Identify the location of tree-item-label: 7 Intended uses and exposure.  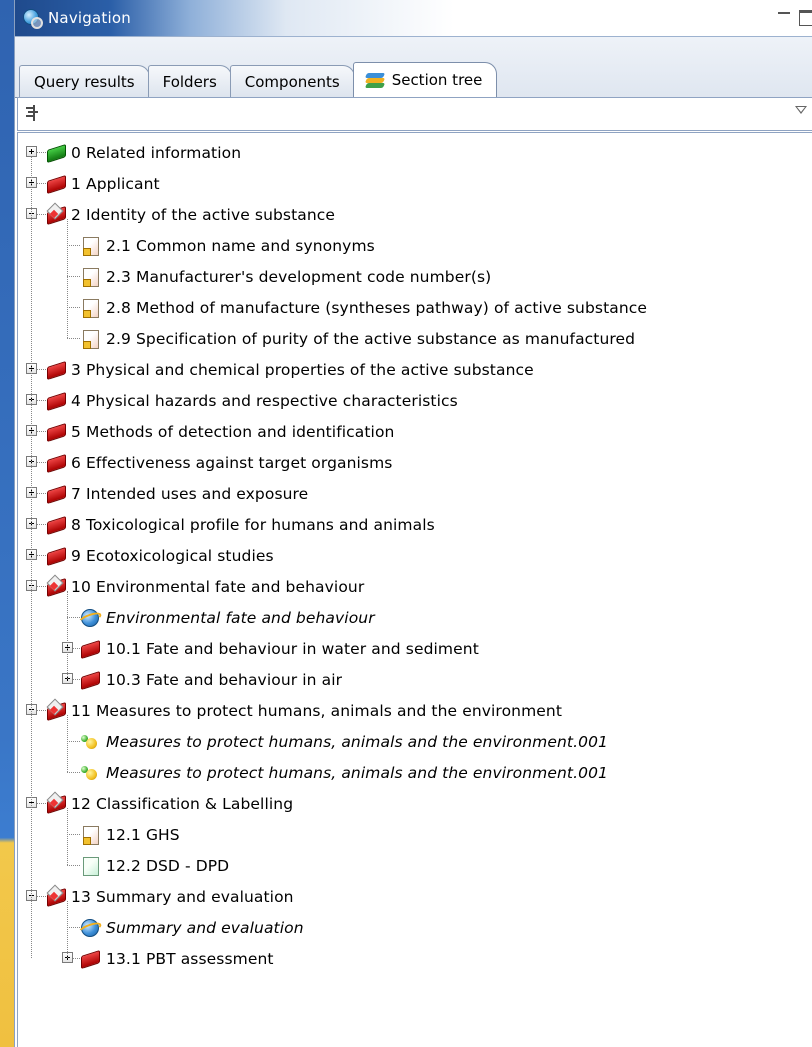
(190, 493).